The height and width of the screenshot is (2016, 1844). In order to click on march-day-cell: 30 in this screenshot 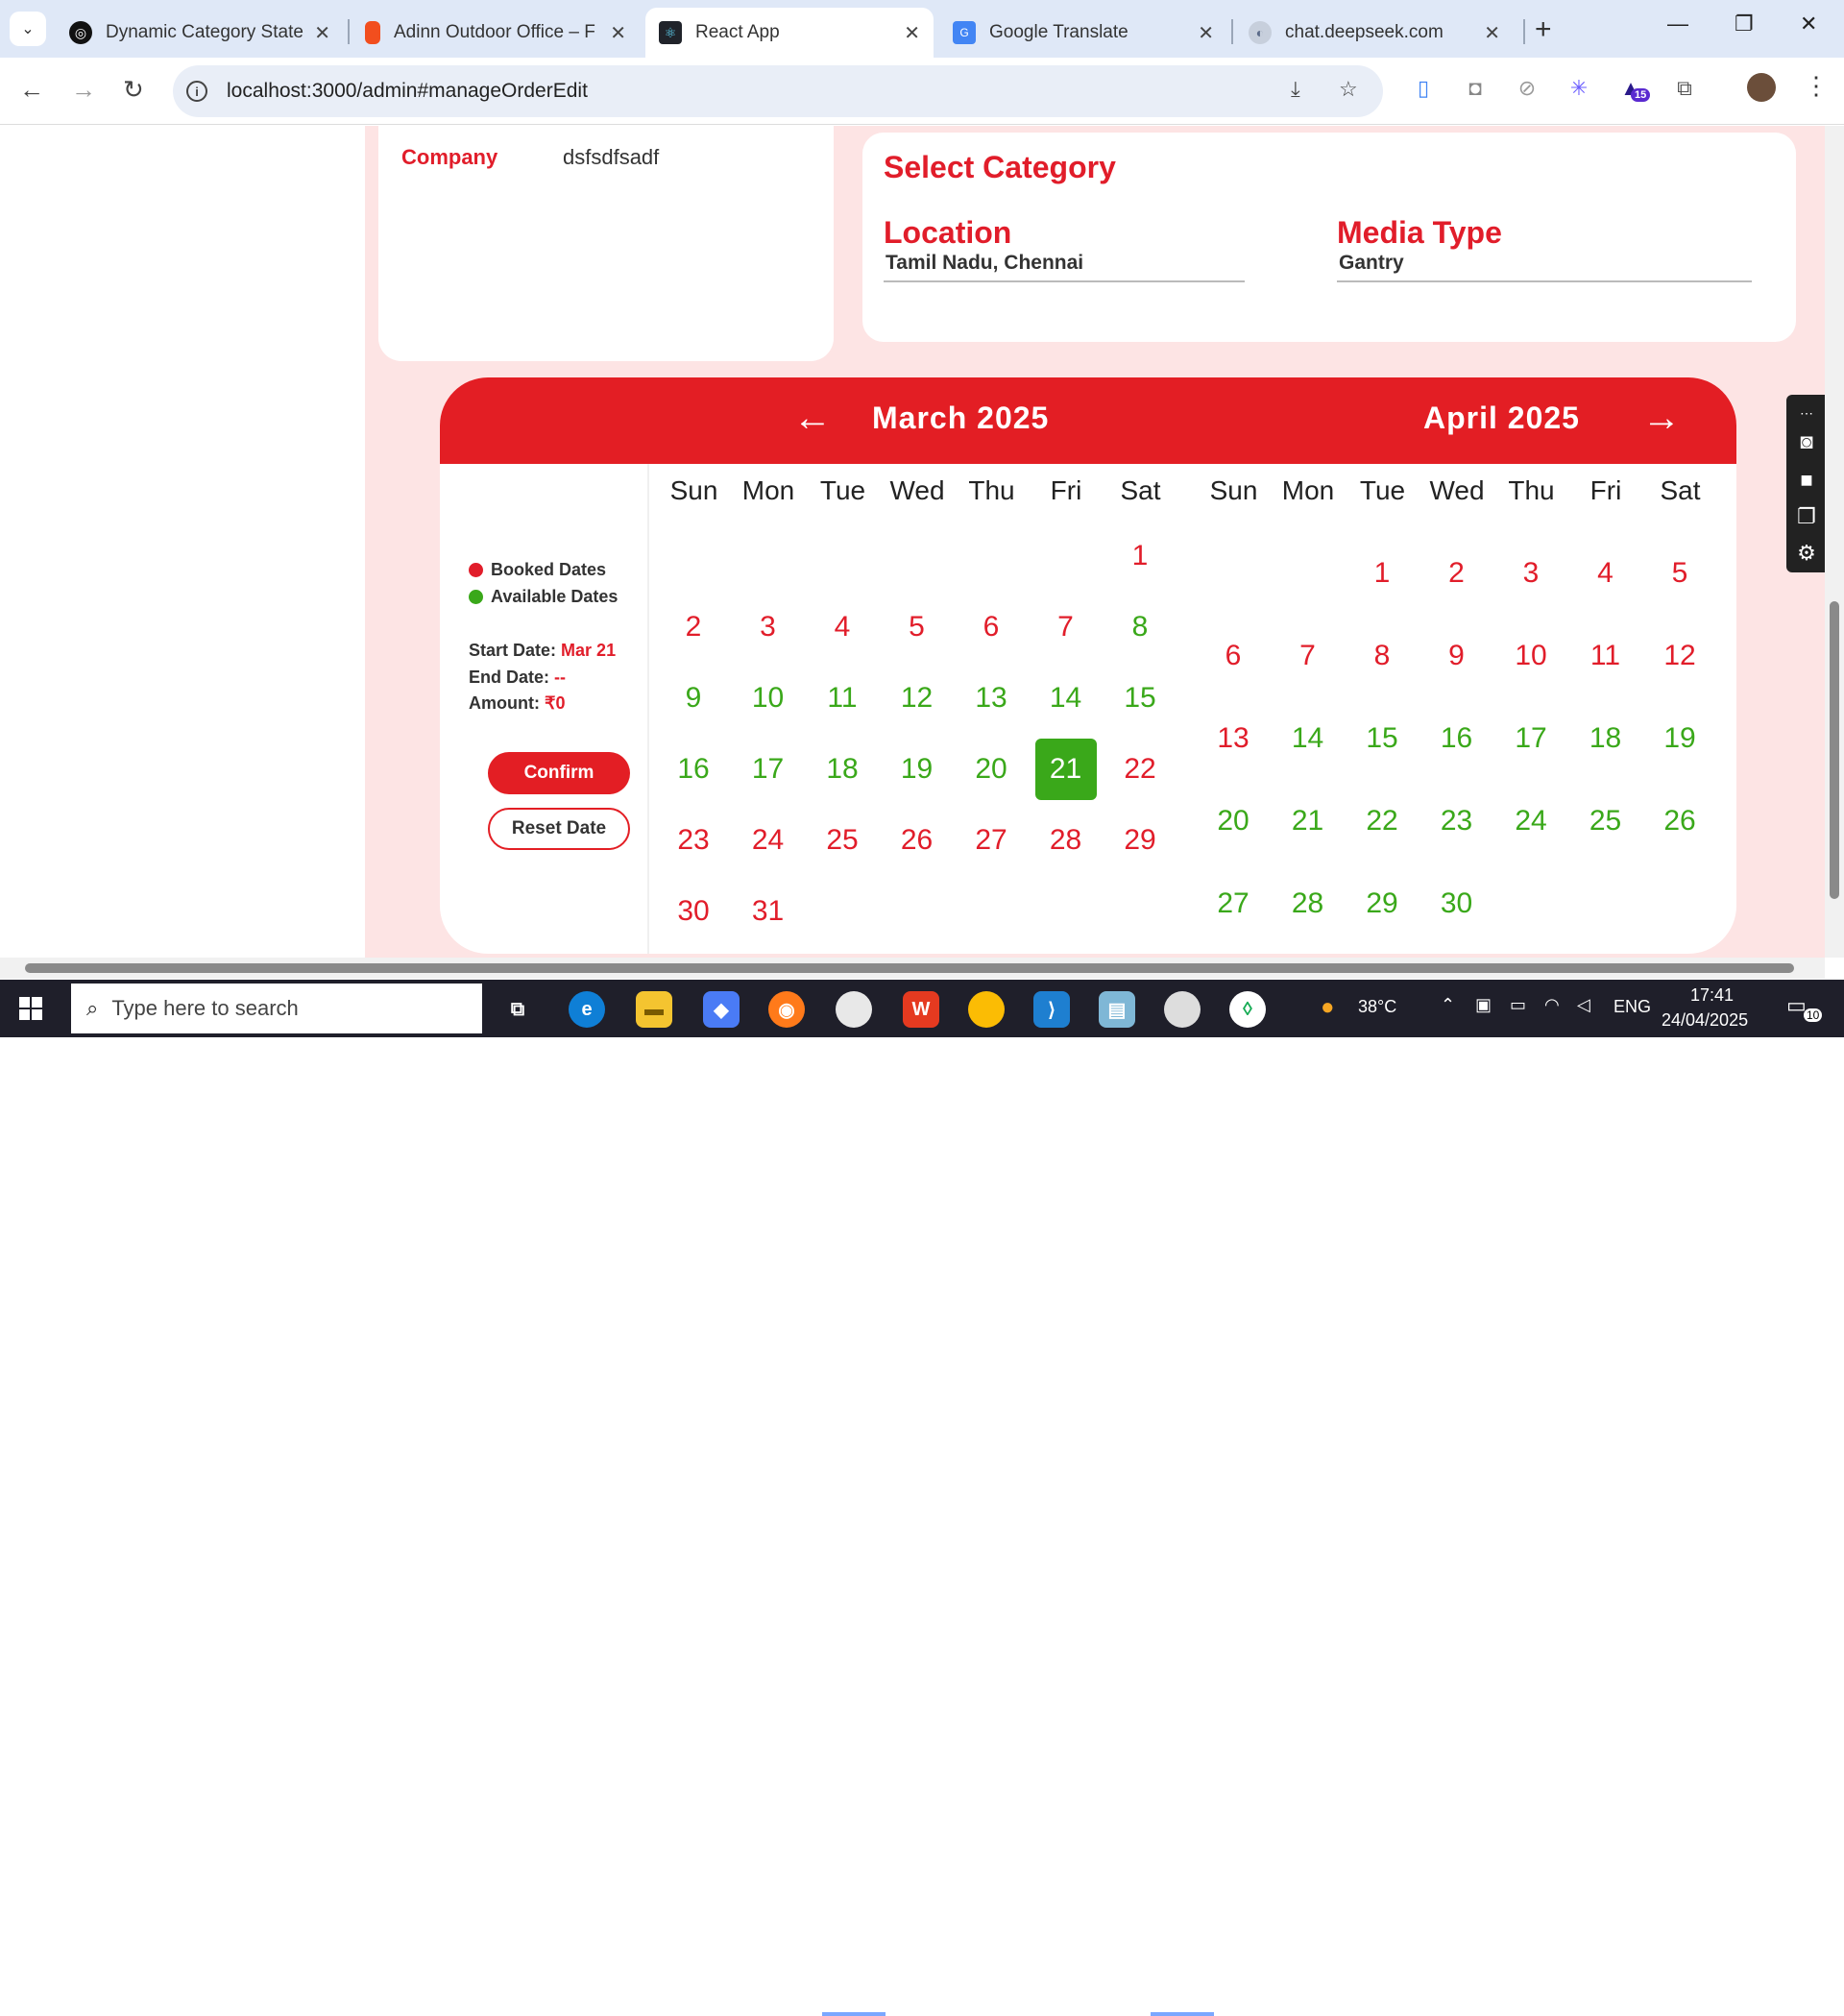, I will do `click(693, 911)`.